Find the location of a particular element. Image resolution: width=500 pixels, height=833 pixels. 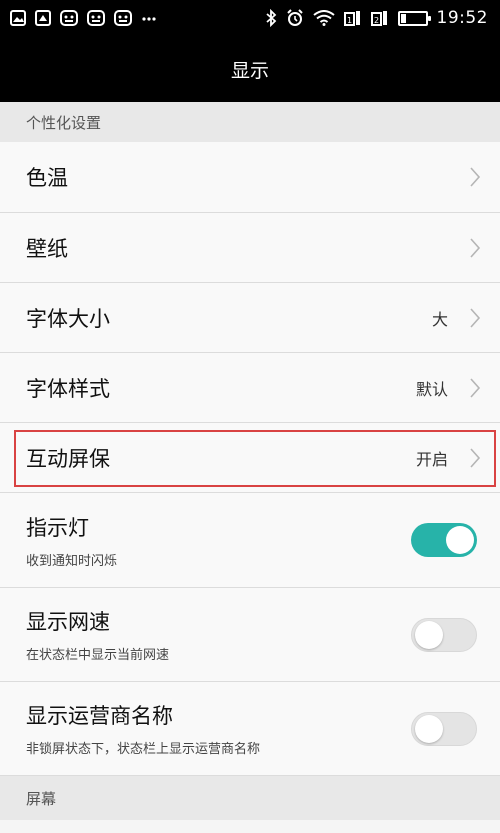

setting-indicator-light: 指示灯 收到通知时闪烁 is located at coordinates (250, 540).